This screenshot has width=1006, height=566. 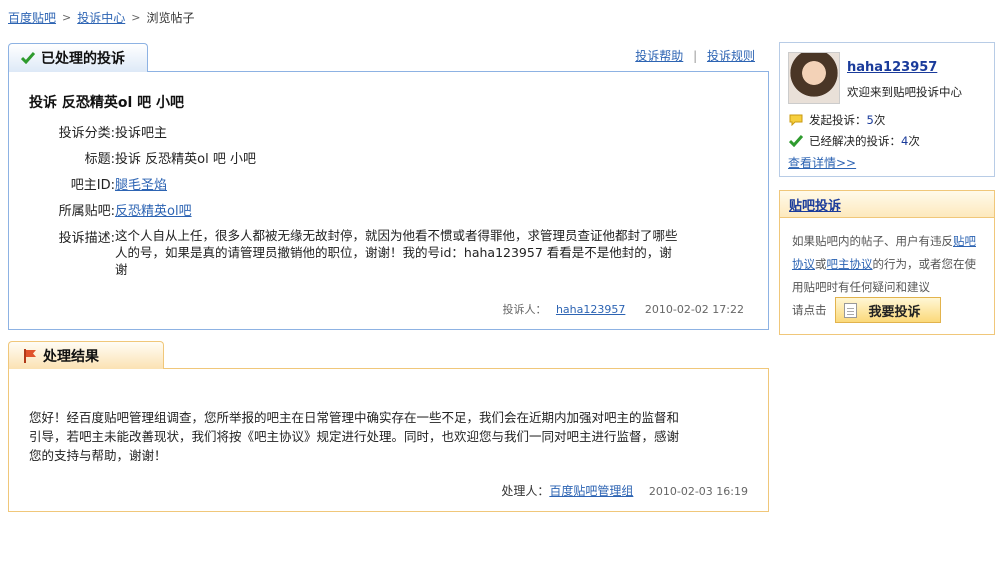 What do you see at coordinates (92, 185) in the screenshot?
I see `owner-label: 吧主ID:` at bounding box center [92, 185].